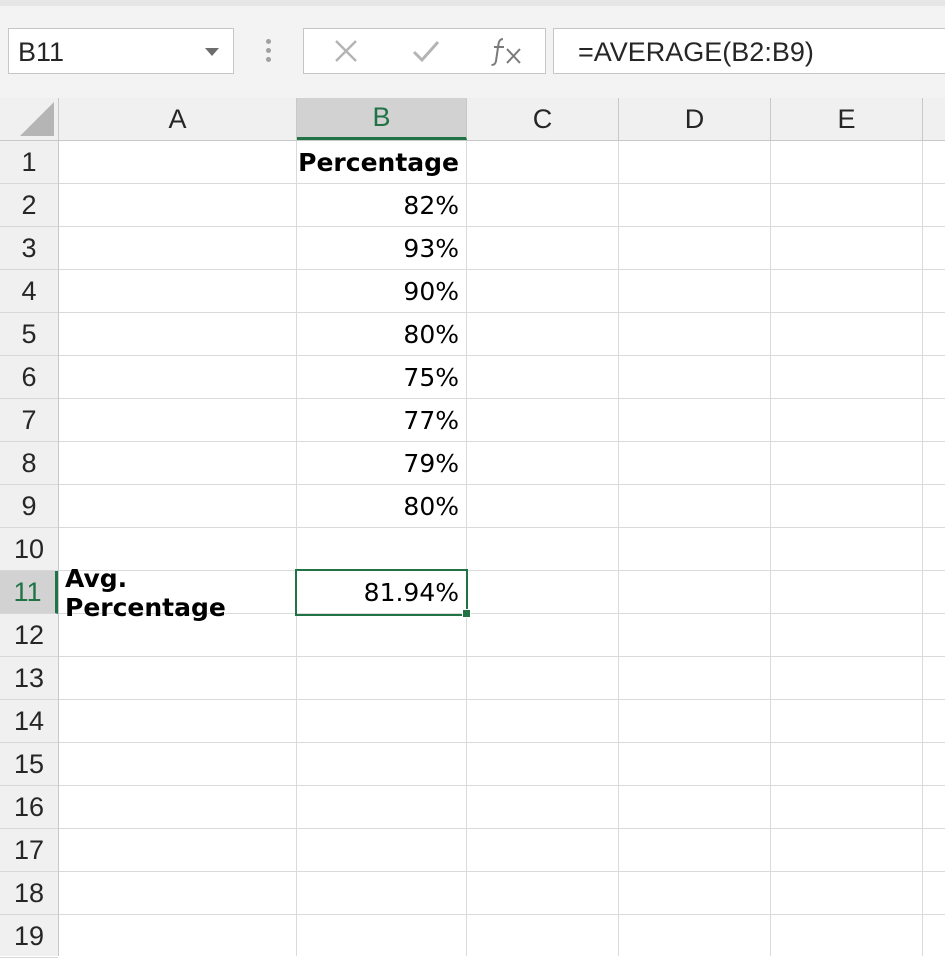 The height and width of the screenshot is (958, 945). I want to click on name-box: B11, so click(121, 51).